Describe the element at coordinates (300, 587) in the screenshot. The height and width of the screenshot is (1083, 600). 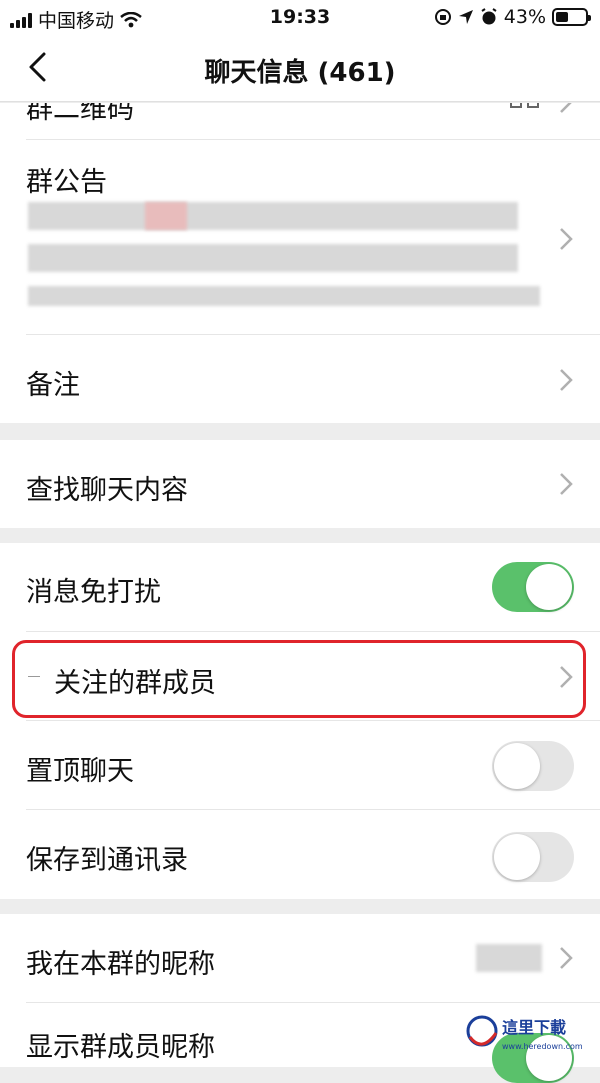
I see `row-mute: 消息免打扰` at that location.